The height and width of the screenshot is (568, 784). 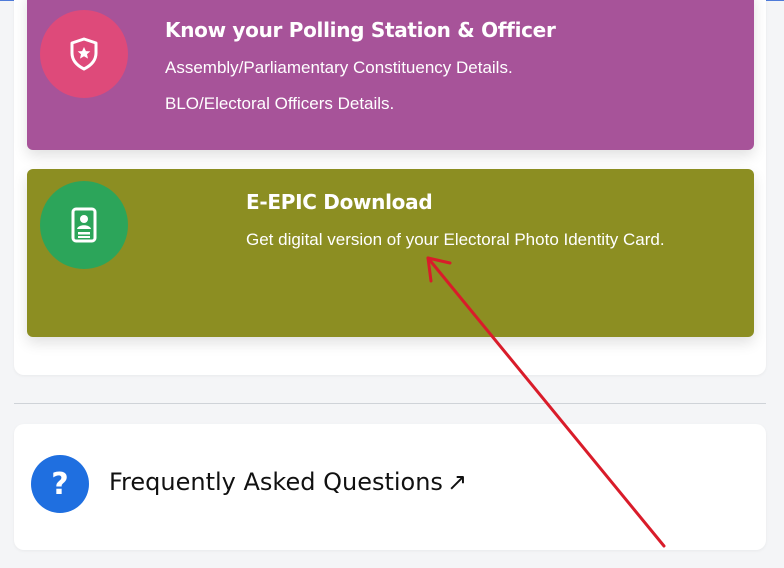 I want to click on faq-title: Frequently Asked Questions, so click(x=276, y=482).